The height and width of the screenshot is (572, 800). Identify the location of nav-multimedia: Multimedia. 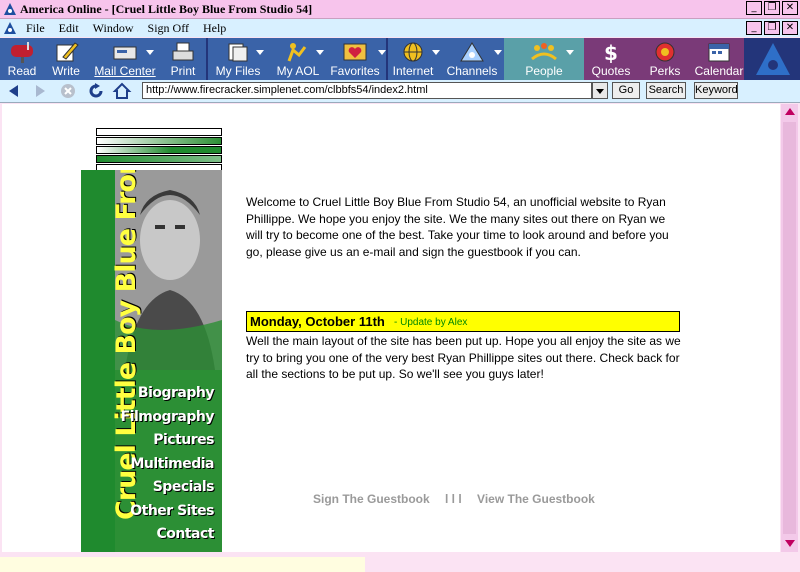
(167, 465).